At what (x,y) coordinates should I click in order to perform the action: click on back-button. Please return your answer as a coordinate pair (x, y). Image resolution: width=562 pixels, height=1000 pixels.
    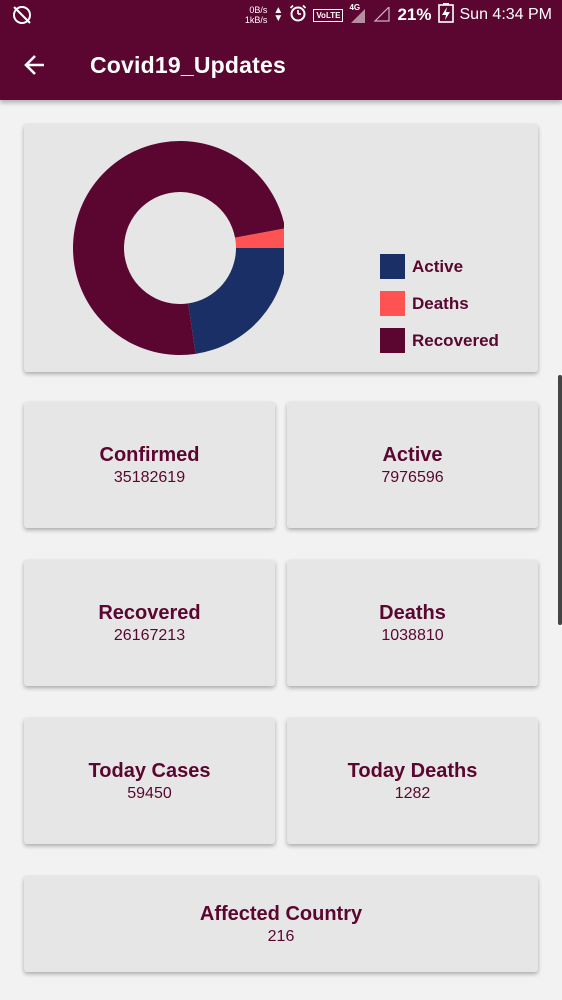
    Looking at the image, I should click on (35, 65).